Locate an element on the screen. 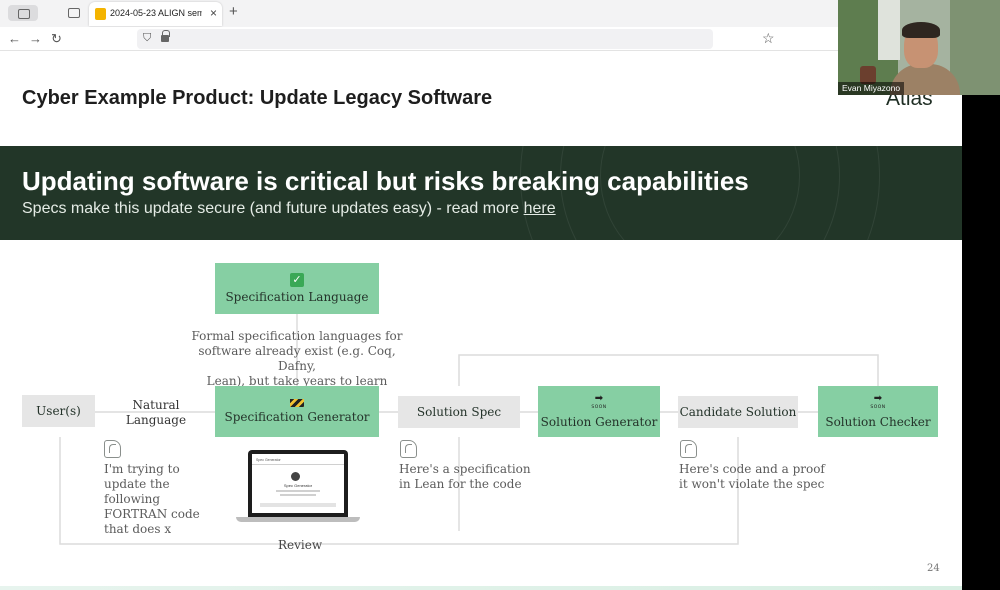  quote-line: in Lean for the code is located at coordinates (460, 484).